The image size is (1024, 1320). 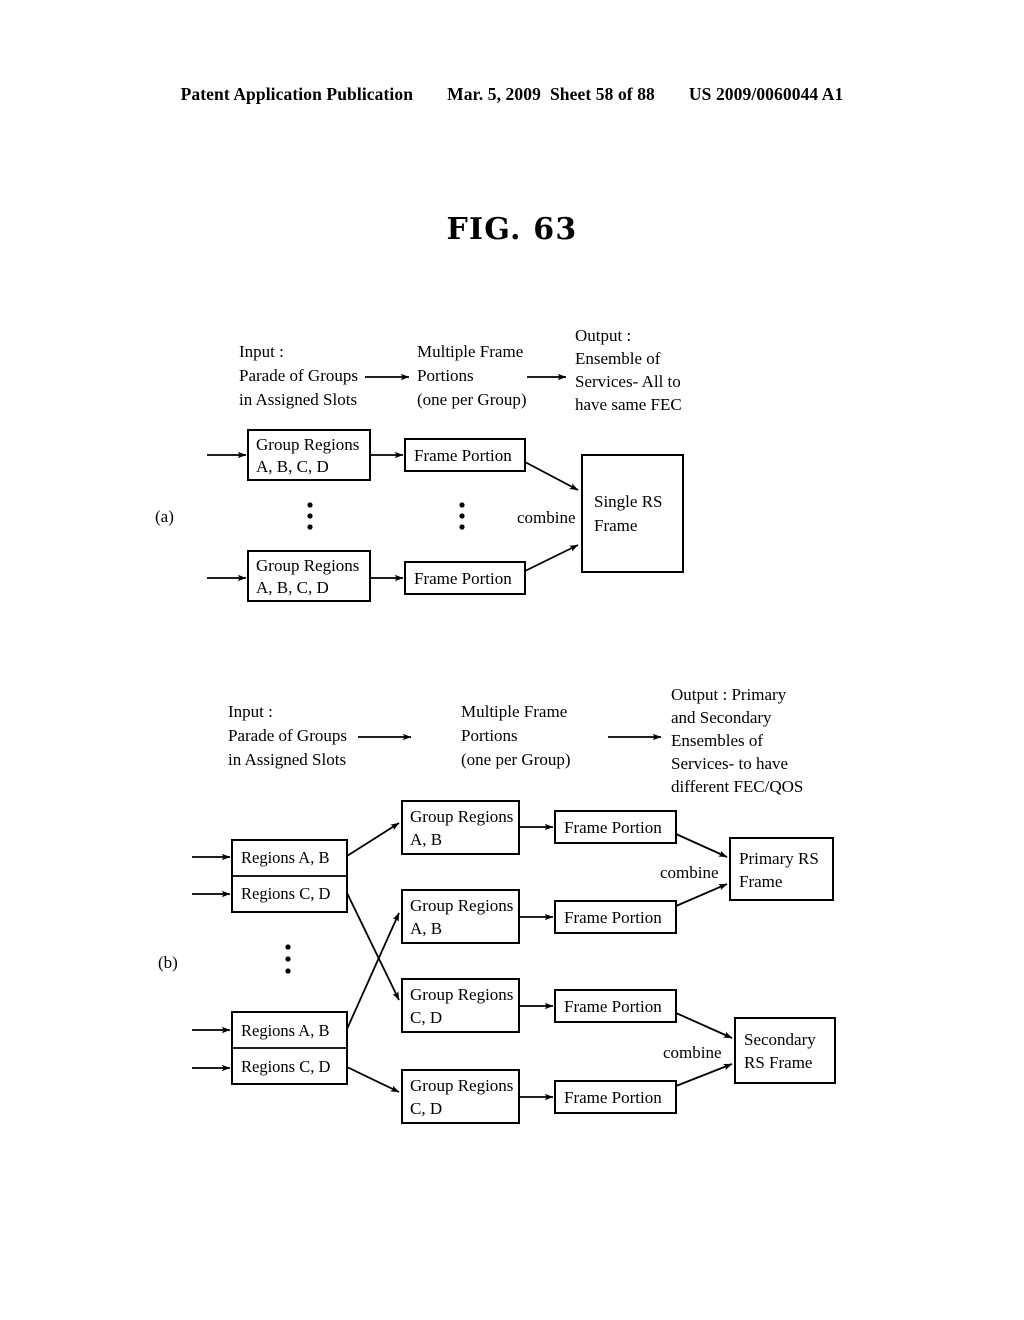 I want to click on part-a-output-box-line-1: Single RS, so click(x=628, y=501).